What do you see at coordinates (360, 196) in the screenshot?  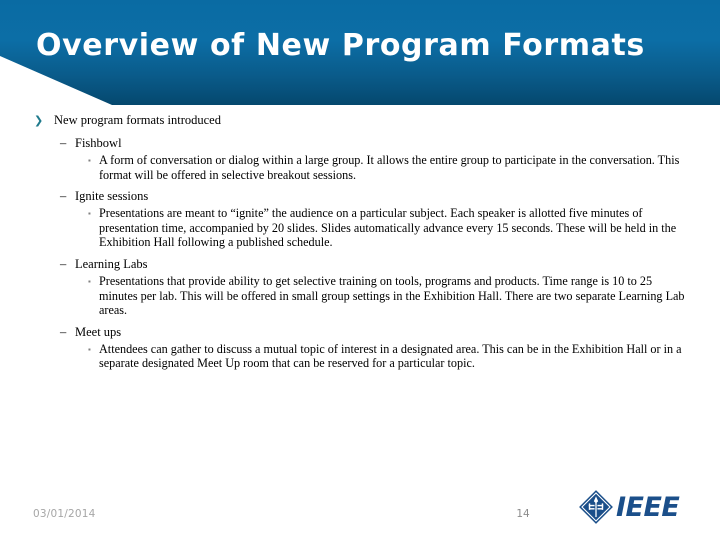 I see `list-item: – Ignite sessions` at bounding box center [360, 196].